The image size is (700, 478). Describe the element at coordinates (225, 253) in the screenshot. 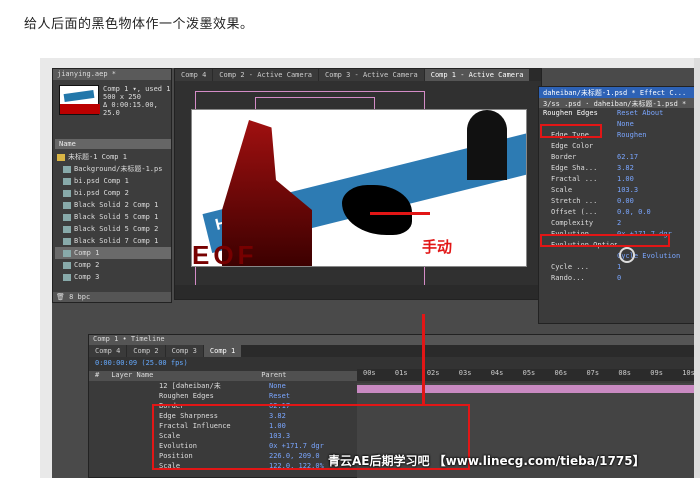

I see `cut-text: EOF` at that location.